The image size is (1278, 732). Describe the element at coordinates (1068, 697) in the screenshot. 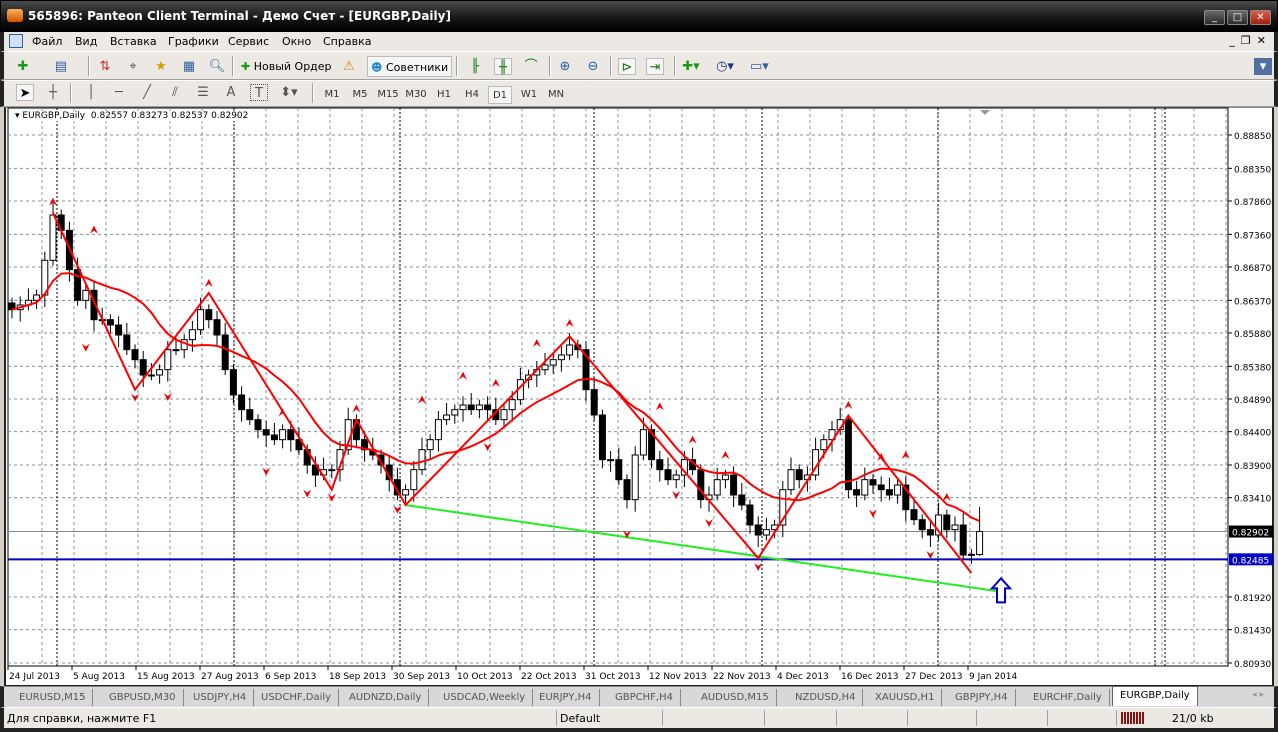

I see `chart-tab: EURCHF,Daily` at that location.